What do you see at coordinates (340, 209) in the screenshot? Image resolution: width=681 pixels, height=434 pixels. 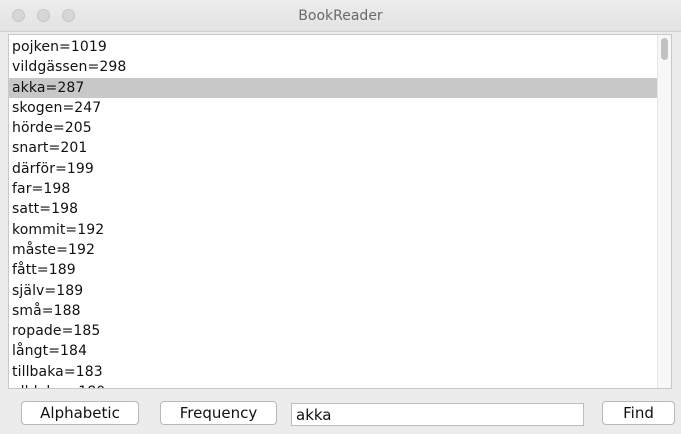 I see `list-item: satt=198` at bounding box center [340, 209].